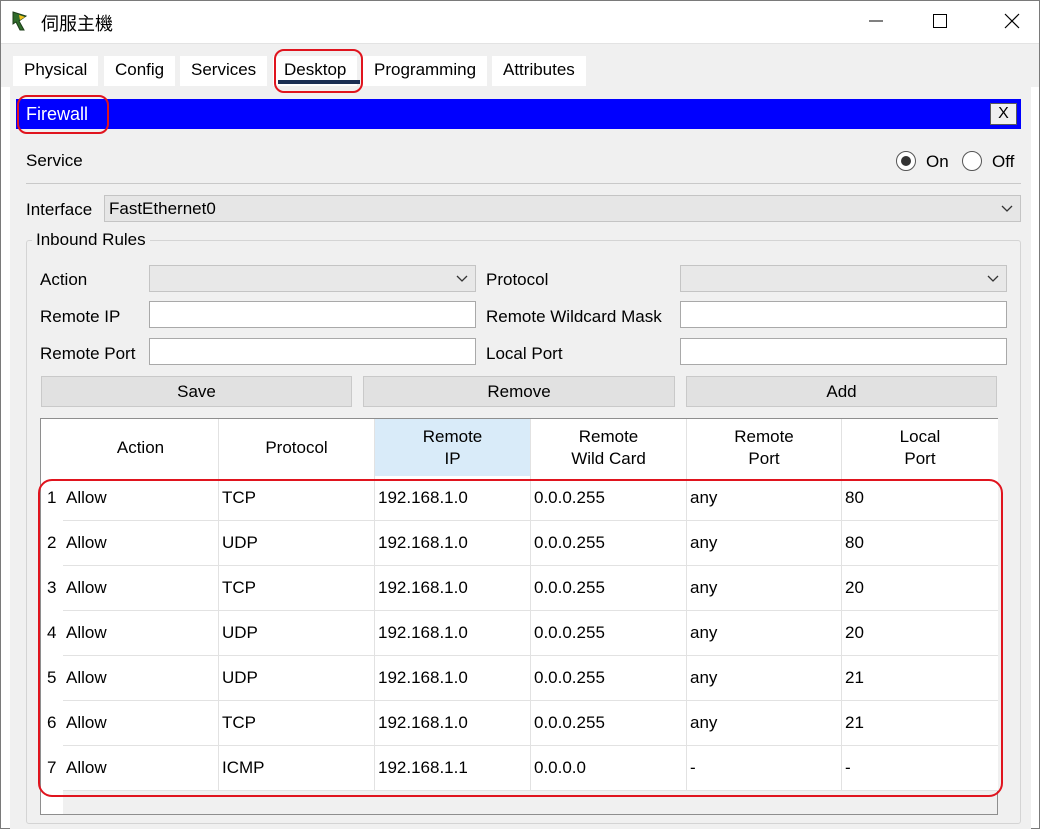 The image size is (1040, 829). Describe the element at coordinates (52, 722) in the screenshot. I see `row-number: 6` at that location.